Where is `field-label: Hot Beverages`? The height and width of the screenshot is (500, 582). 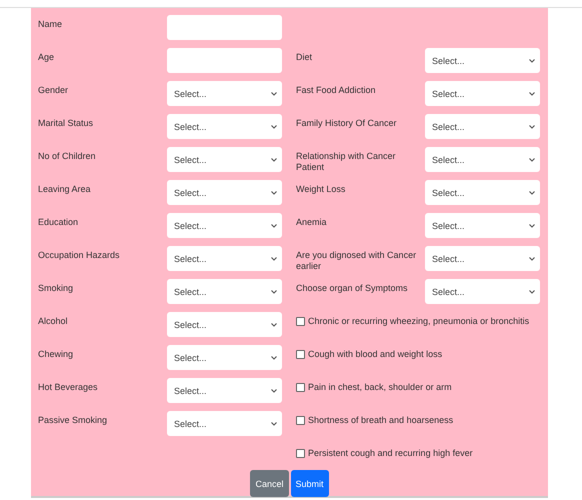 field-label: Hot Beverages is located at coordinates (68, 387).